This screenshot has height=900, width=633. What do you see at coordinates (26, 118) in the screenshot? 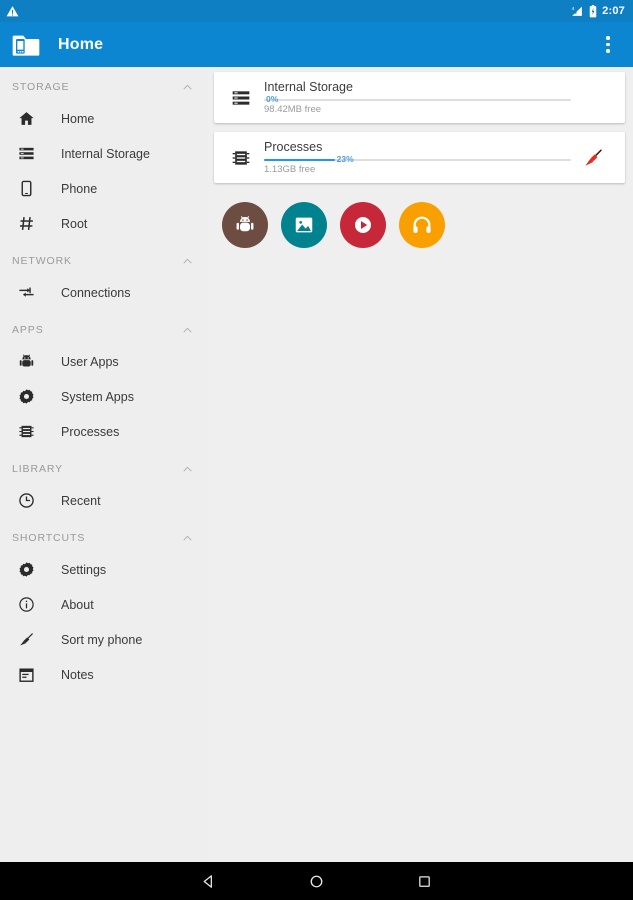
I see `home-icon` at bounding box center [26, 118].